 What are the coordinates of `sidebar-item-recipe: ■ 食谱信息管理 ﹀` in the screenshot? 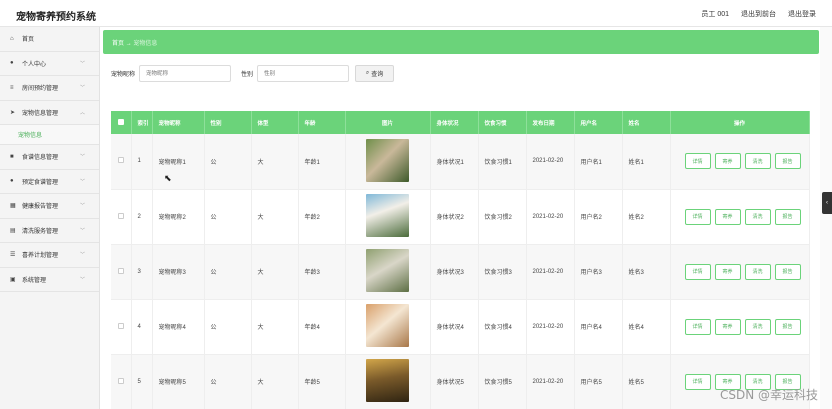 It's located at (49, 157).